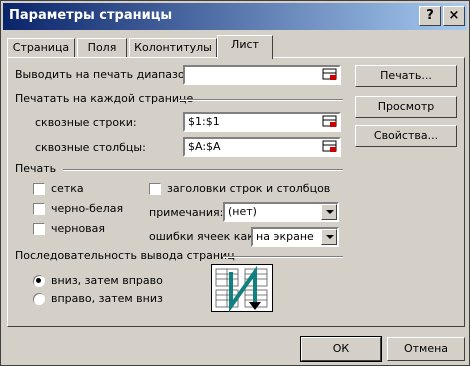  What do you see at coordinates (242, 211) in the screenshot?
I see `comments-value: (нет)` at bounding box center [242, 211].